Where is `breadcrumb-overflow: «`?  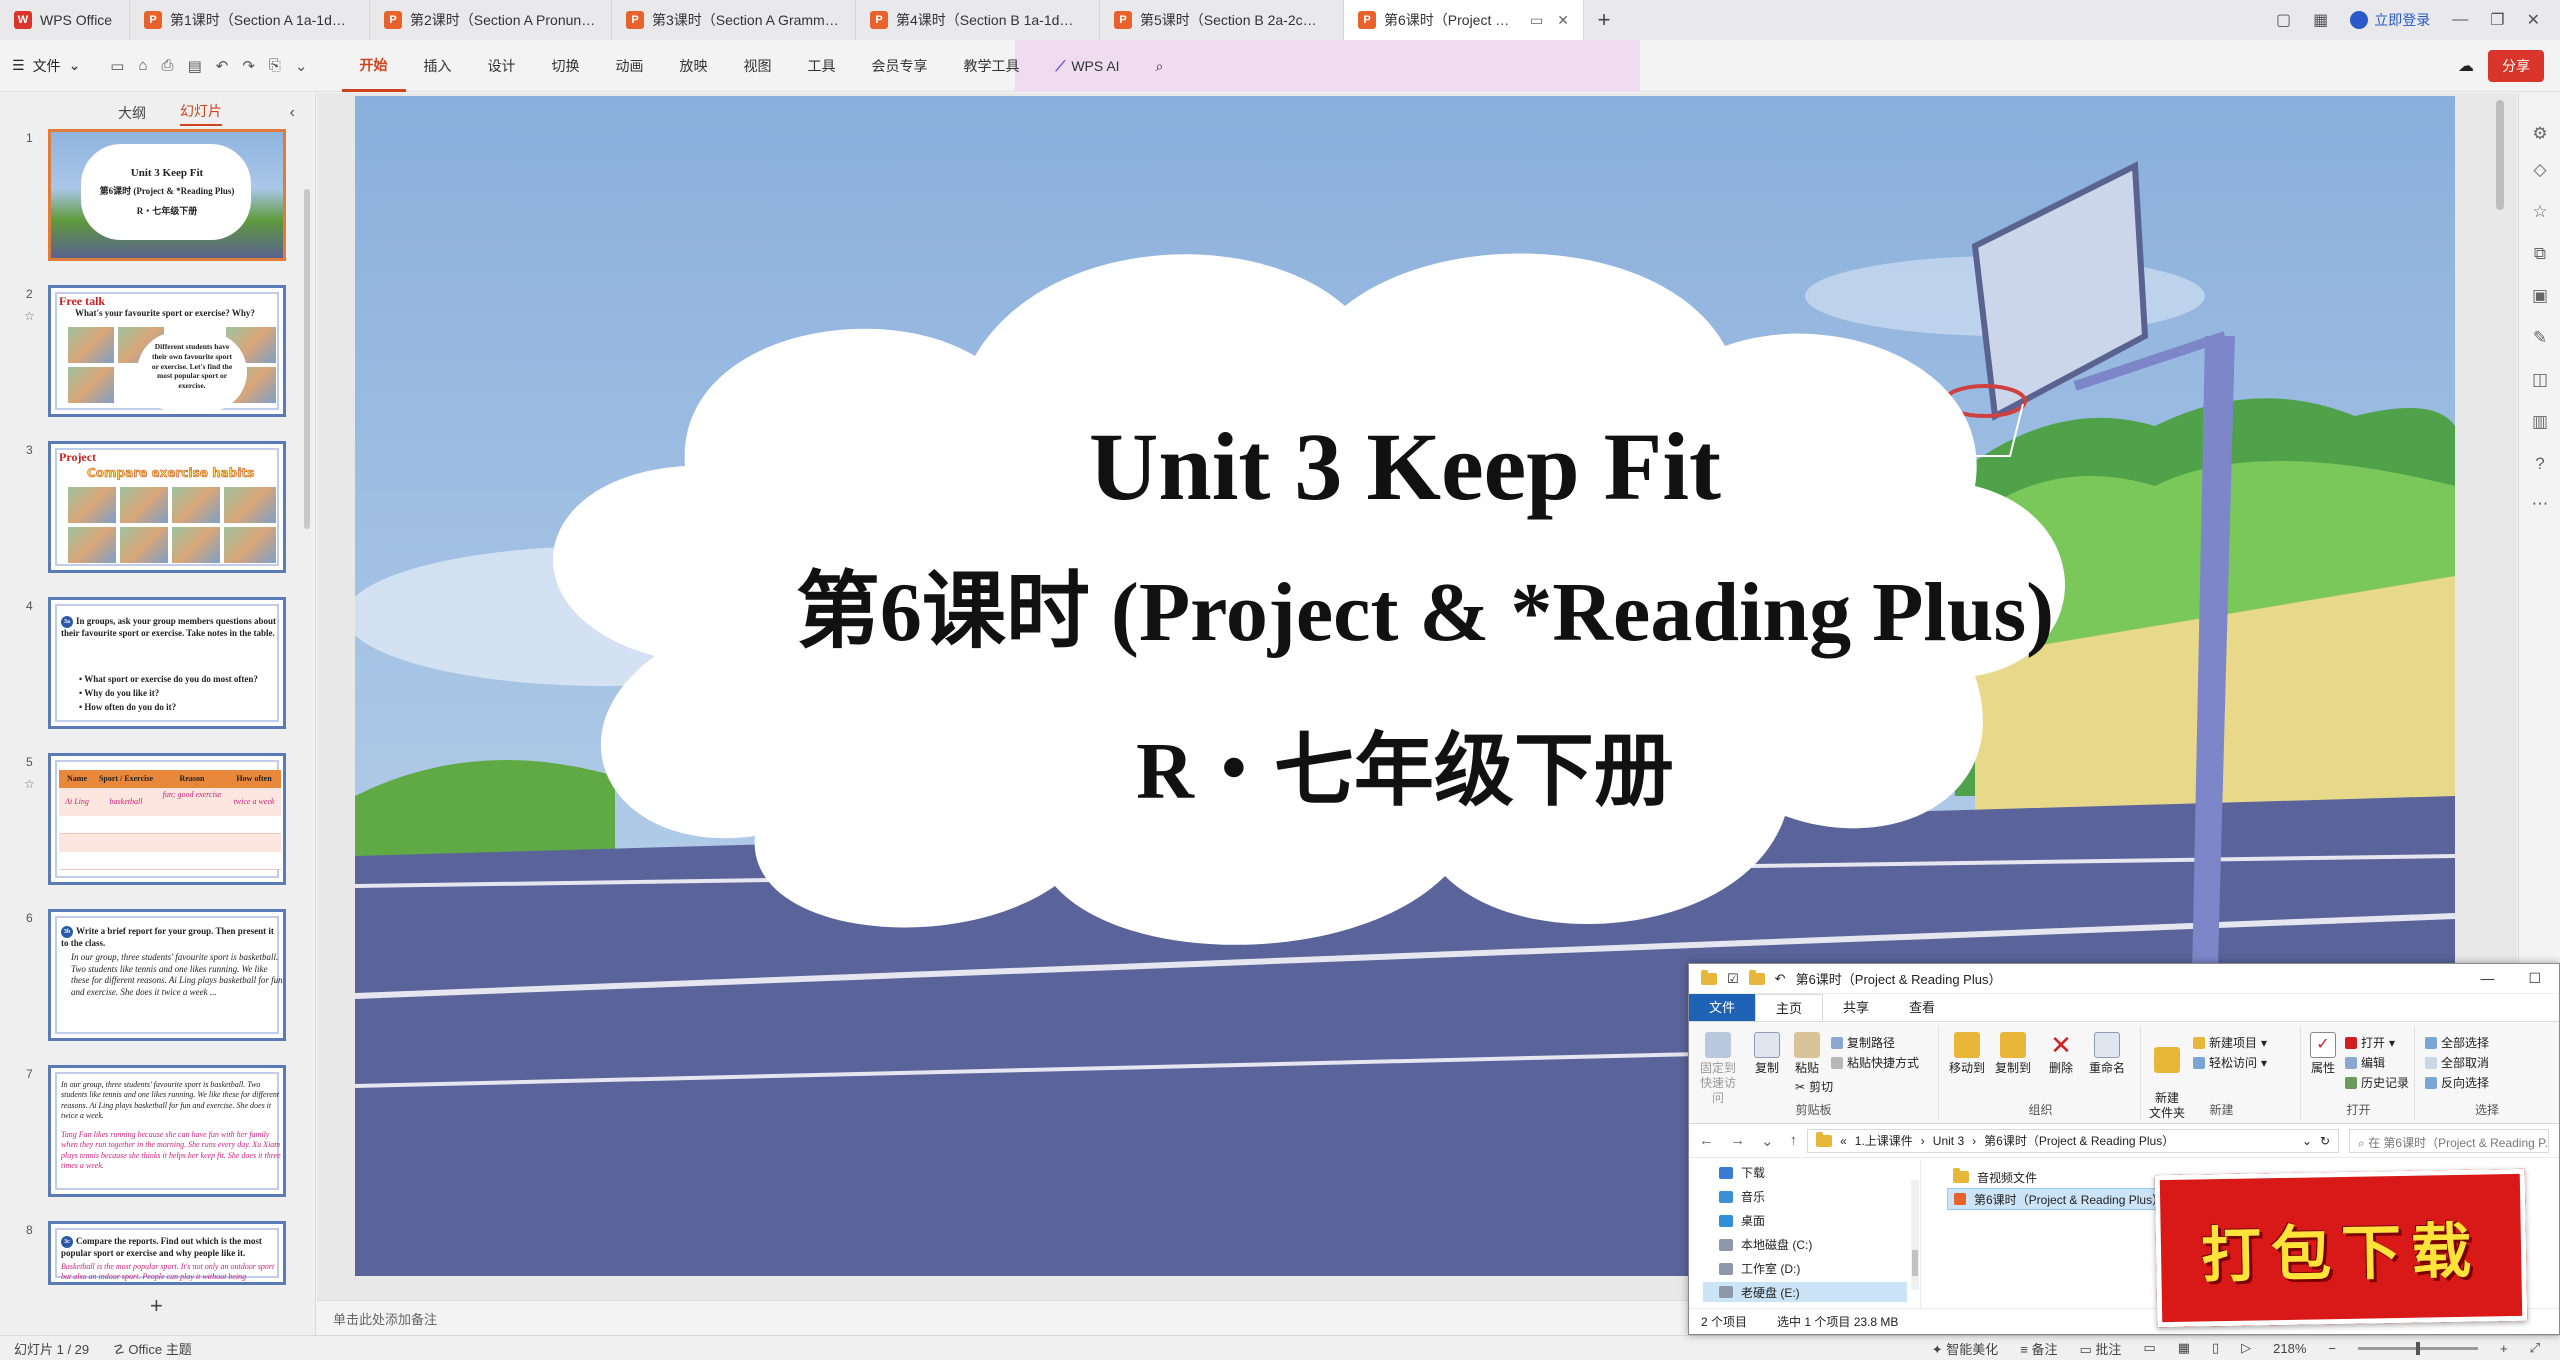
breadcrumb-overflow: « is located at coordinates (1843, 1141).